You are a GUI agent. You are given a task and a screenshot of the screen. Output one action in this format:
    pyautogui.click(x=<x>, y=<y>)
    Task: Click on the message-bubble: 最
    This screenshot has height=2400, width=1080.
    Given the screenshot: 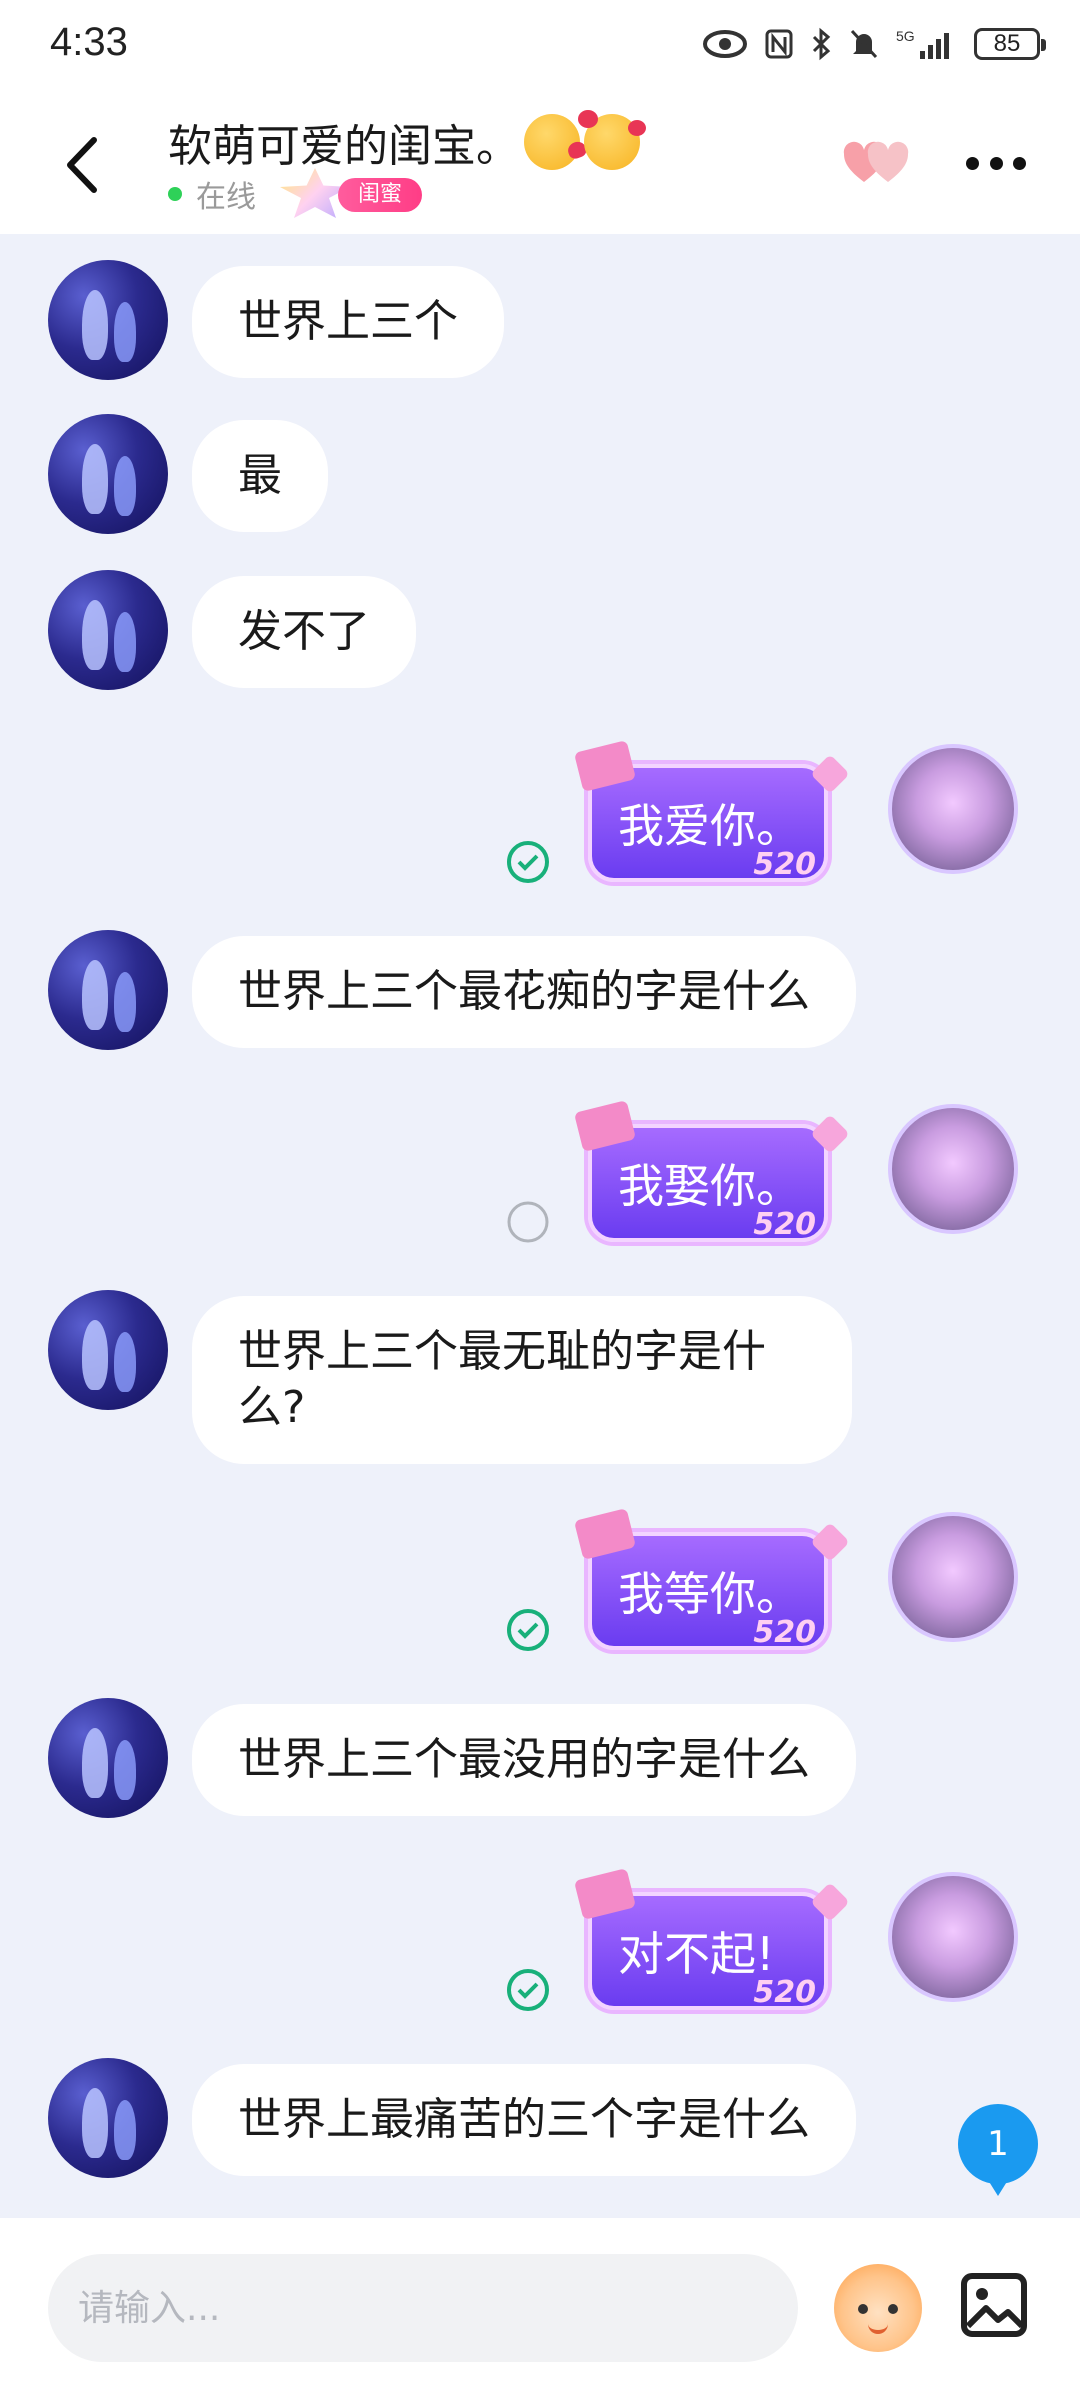 What is the action you would take?
    pyautogui.click(x=260, y=476)
    